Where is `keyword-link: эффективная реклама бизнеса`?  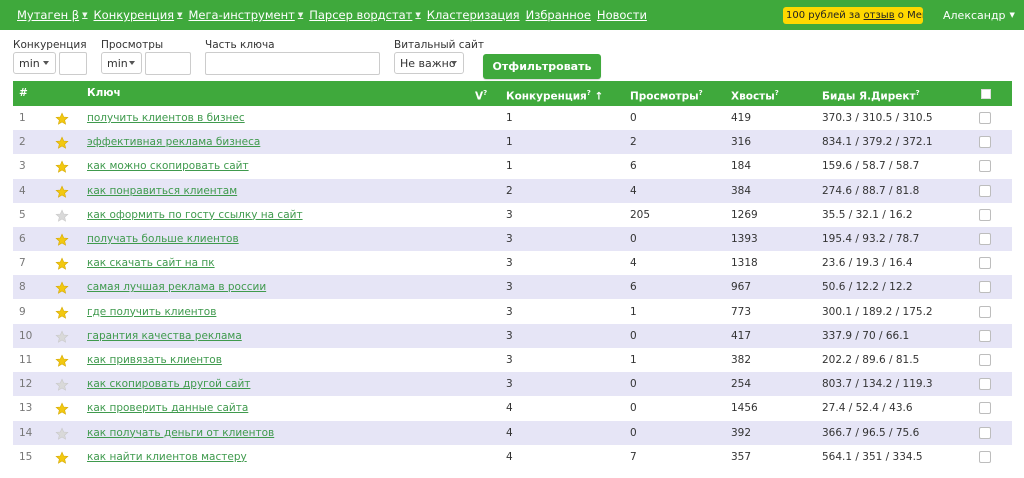 keyword-link: эффективная реклама бизнеса is located at coordinates (173, 142).